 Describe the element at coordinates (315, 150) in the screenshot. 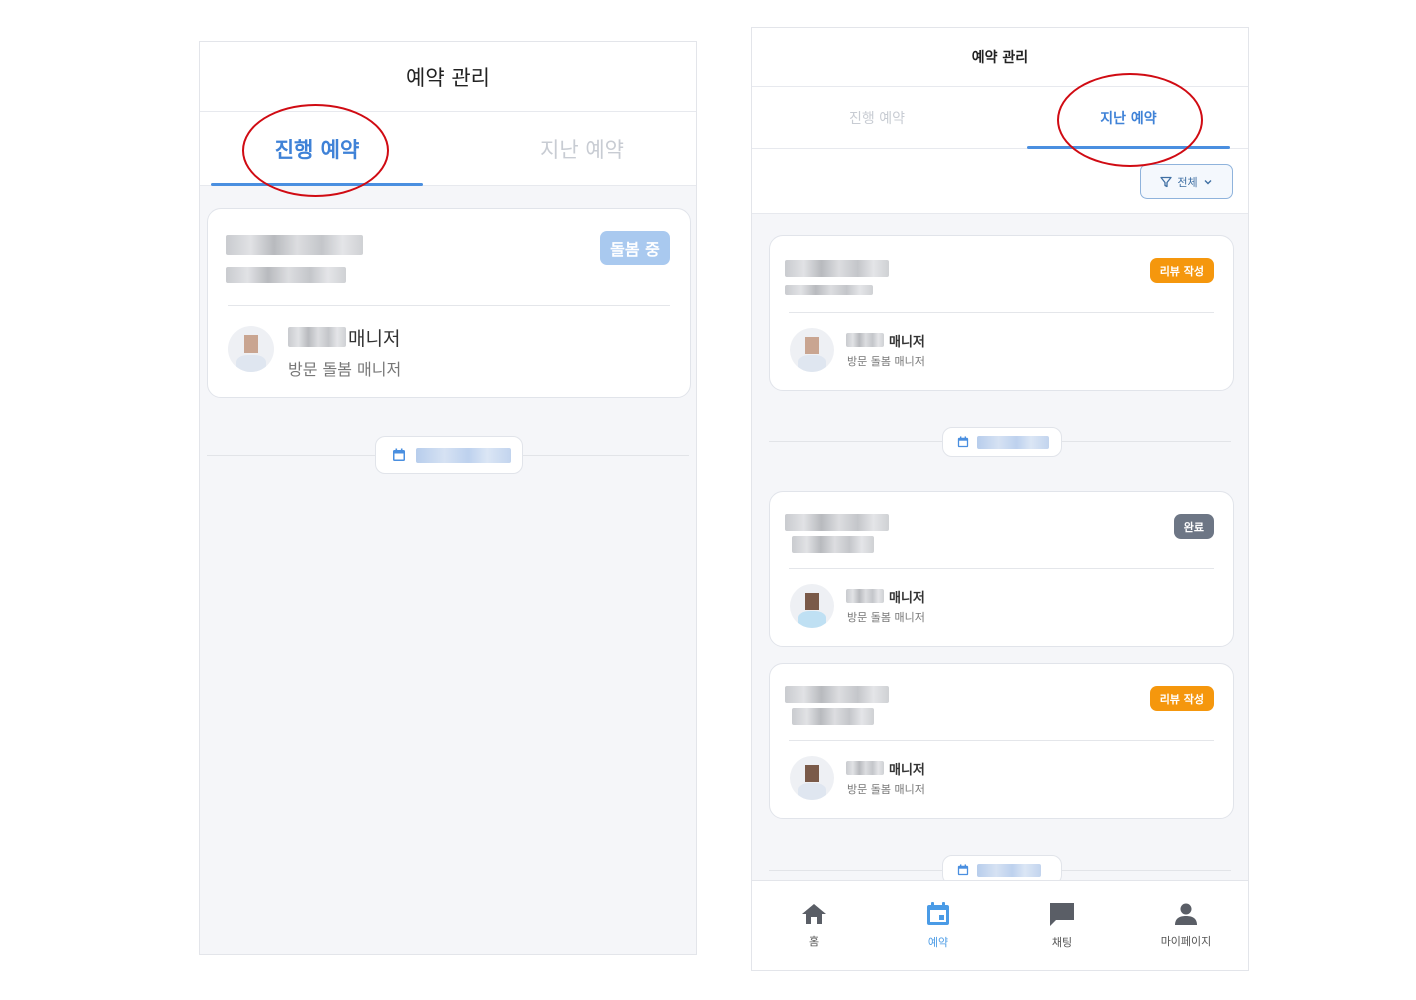

I see `highlight-circle-in-progress-tab` at that location.